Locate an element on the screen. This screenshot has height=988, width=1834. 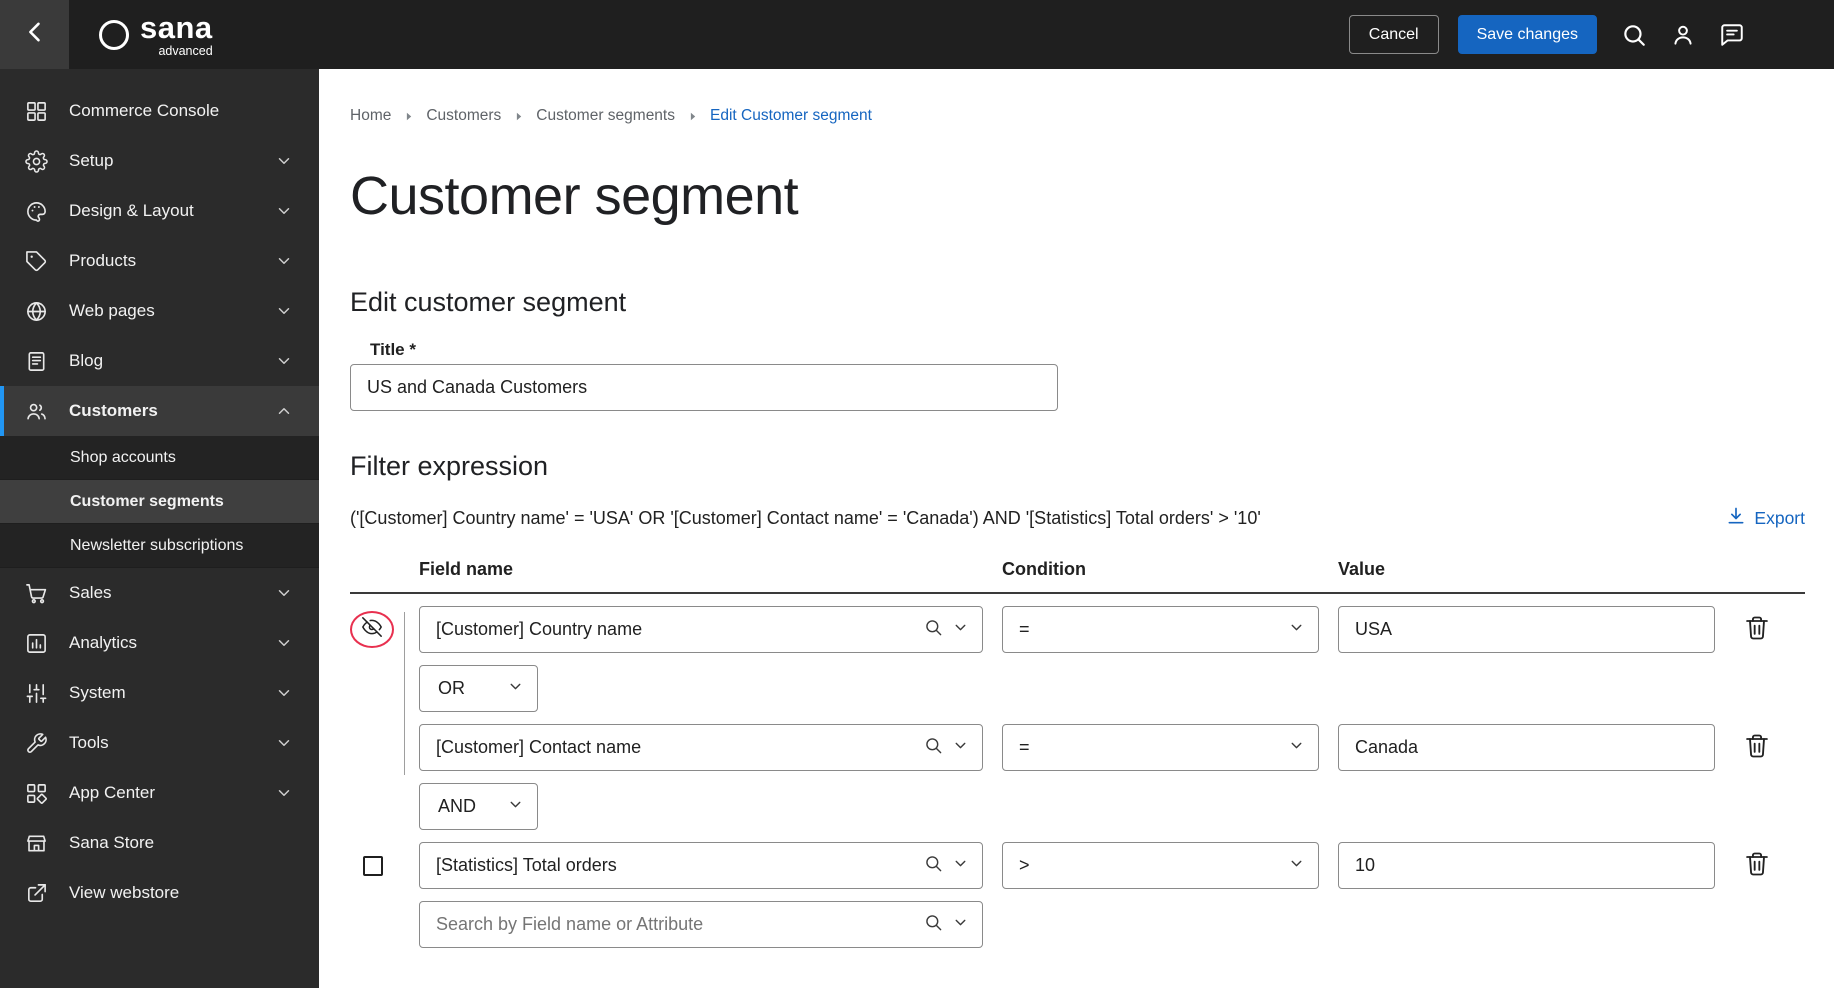
sidebar-item-sales: Sales is located at coordinates (159, 593).